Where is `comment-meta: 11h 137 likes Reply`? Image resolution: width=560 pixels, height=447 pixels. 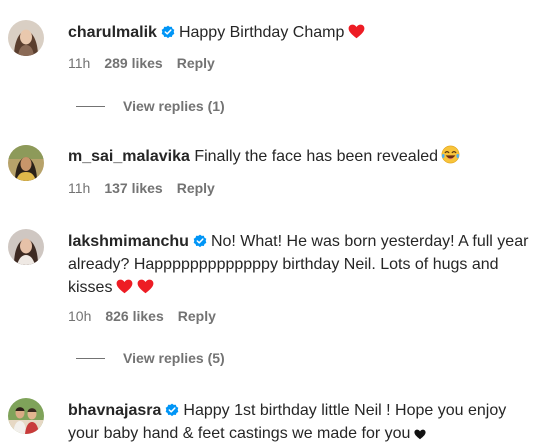 comment-meta: 11h 137 likes Reply is located at coordinates (148, 188).